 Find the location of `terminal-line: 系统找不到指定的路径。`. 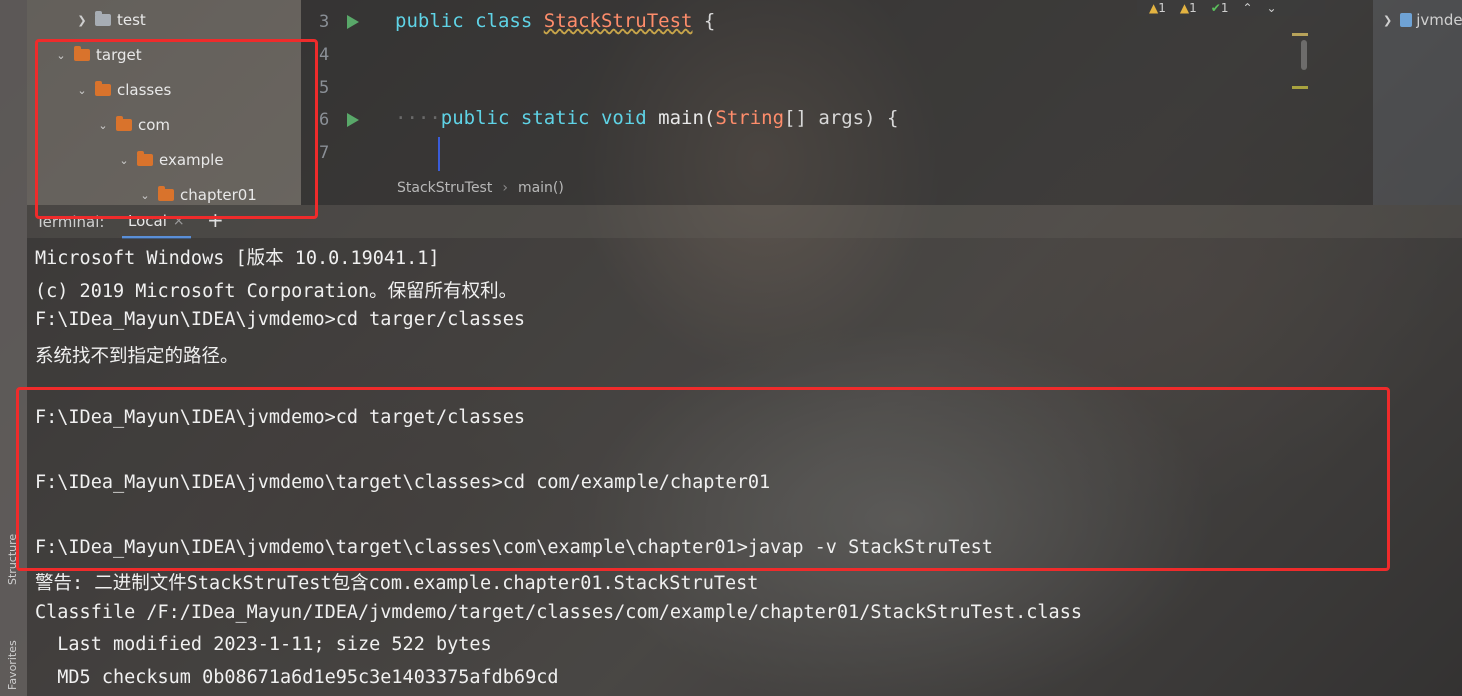

terminal-line: 系统找不到指定的路径。 is located at coordinates (137, 356).